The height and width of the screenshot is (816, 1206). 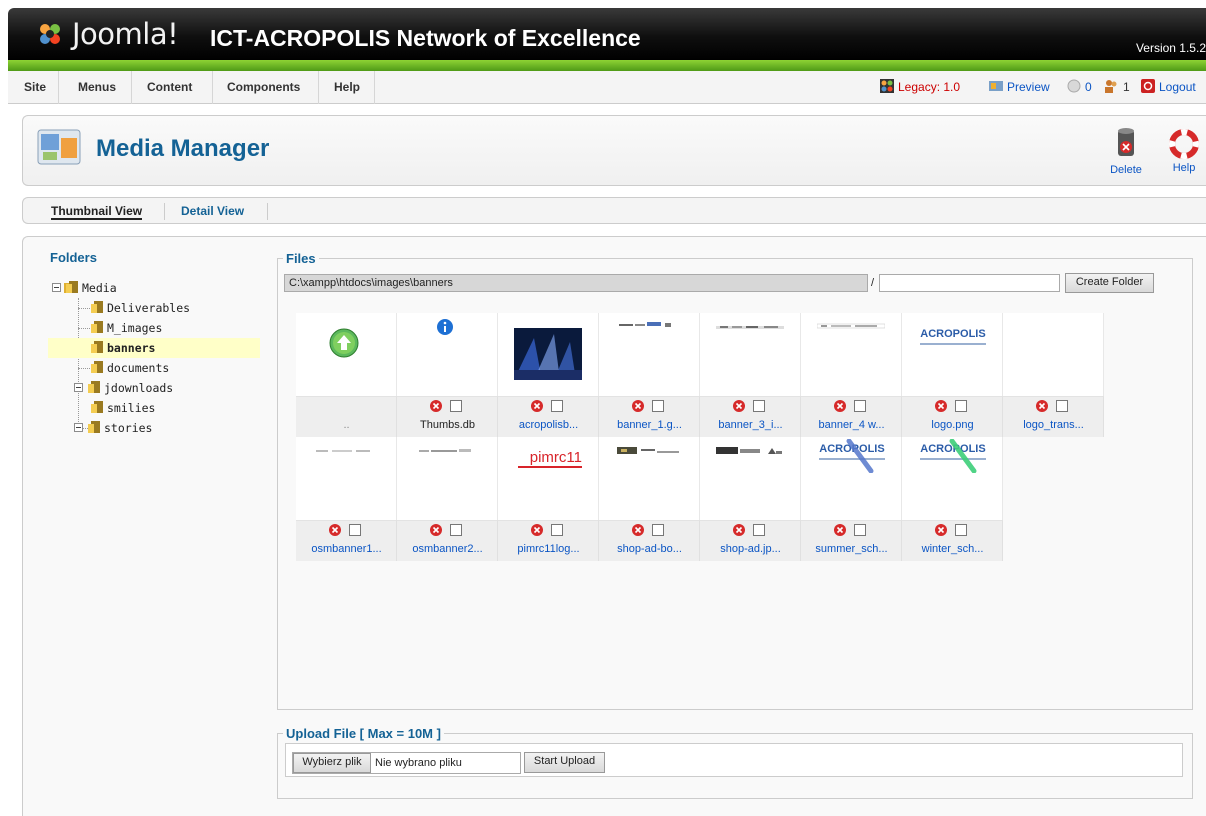 I want to click on menu-menus: Menus, so click(x=97, y=87).